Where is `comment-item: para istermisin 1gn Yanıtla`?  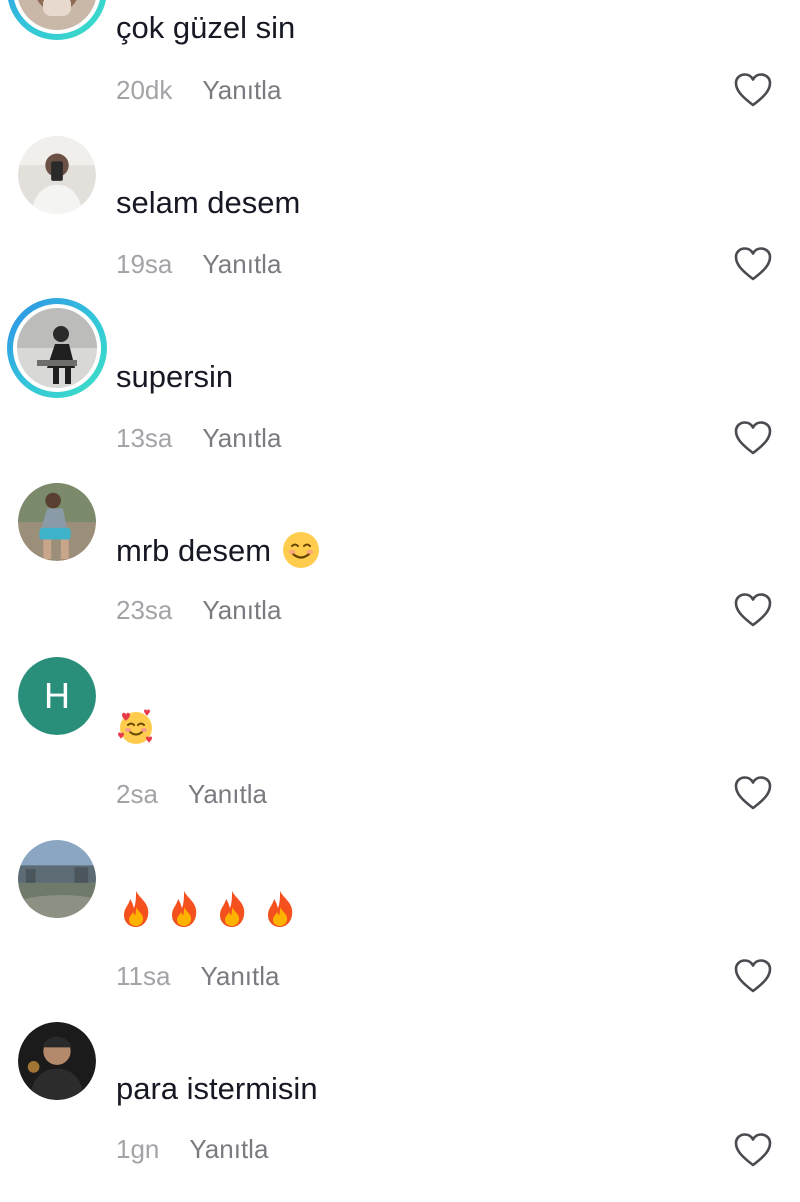
comment-item: para istermisin 1gn Yanıtla is located at coordinates (400, 1112).